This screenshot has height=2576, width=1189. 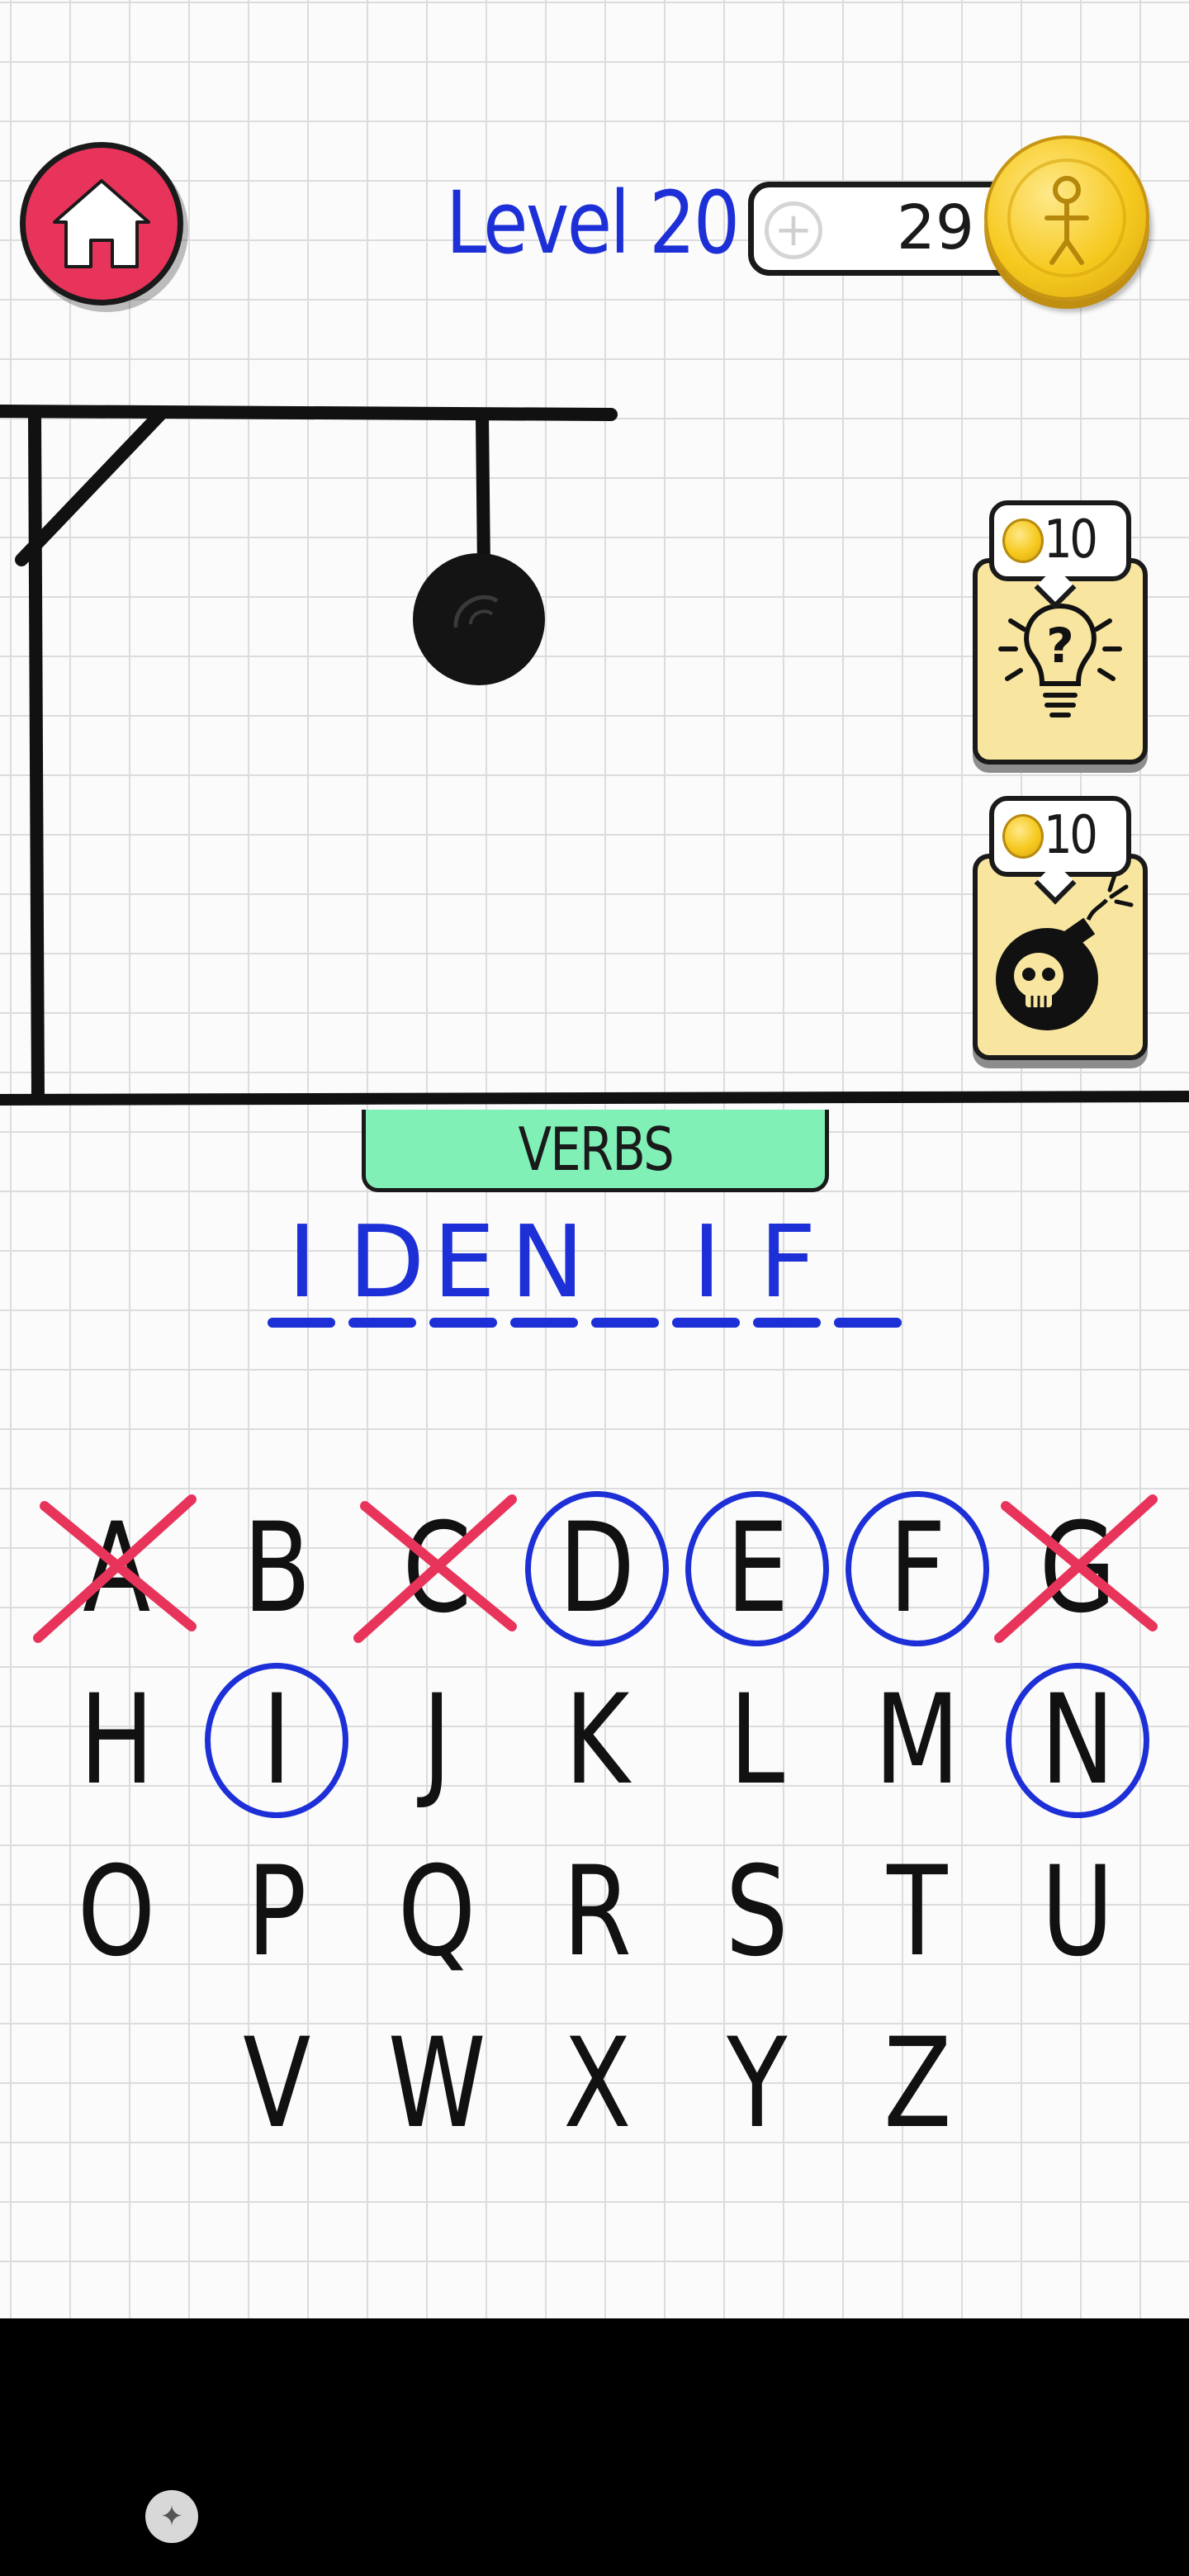 I want to click on key-label: B, so click(x=276, y=1569).